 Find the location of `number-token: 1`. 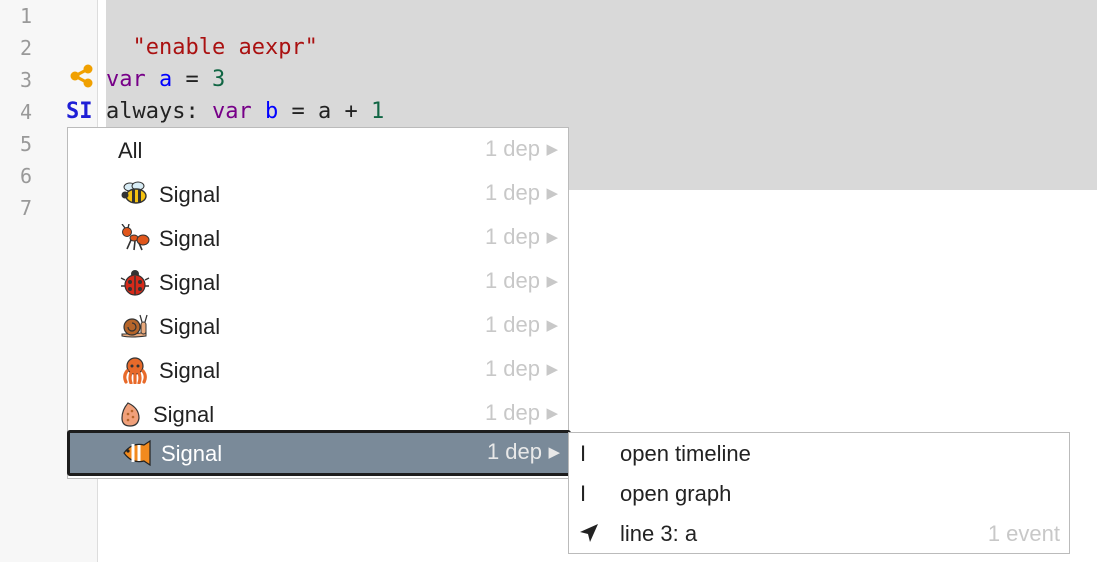

number-token: 1 is located at coordinates (377, 111).